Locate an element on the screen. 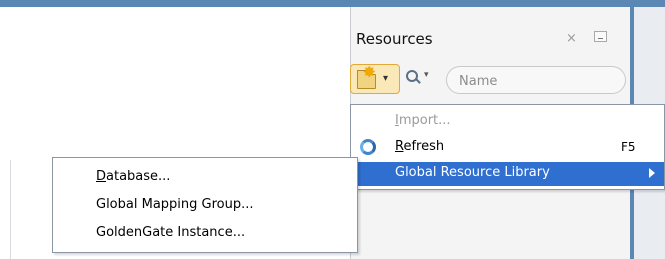  menu-item-refresh: Refresh F5 is located at coordinates (507, 148).